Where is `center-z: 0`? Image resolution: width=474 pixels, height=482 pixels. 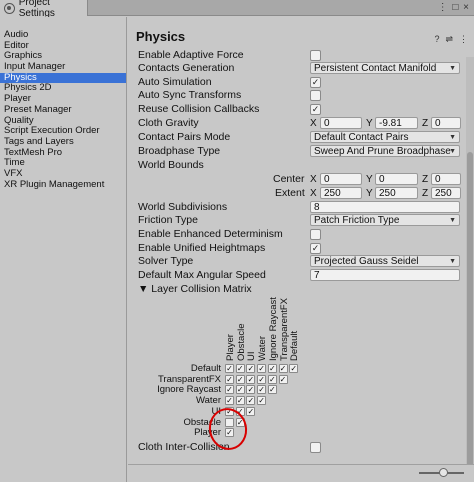
center-z: 0 is located at coordinates (446, 179).